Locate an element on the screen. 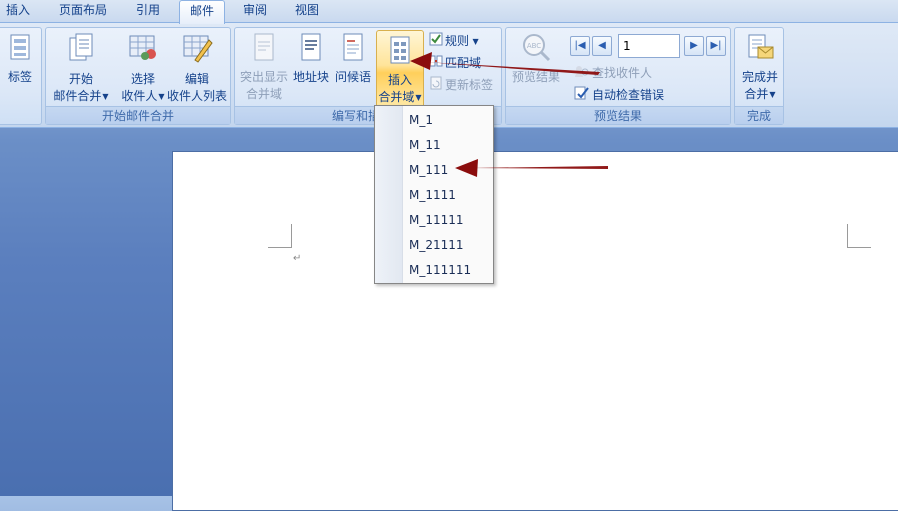  paragraph-mark: ↵ is located at coordinates (297, 258).